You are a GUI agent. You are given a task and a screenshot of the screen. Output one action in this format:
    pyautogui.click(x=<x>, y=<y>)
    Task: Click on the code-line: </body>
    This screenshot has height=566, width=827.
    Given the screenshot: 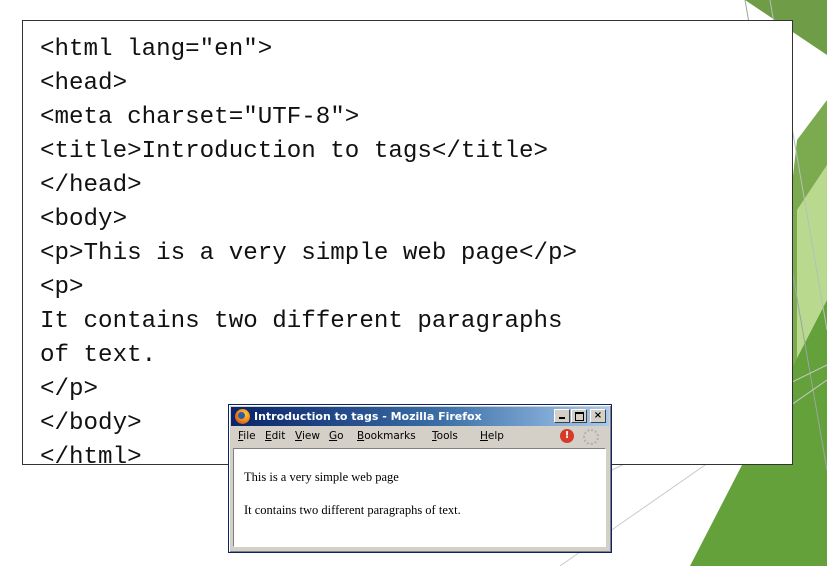 What is the action you would take?
    pyautogui.click(x=91, y=423)
    